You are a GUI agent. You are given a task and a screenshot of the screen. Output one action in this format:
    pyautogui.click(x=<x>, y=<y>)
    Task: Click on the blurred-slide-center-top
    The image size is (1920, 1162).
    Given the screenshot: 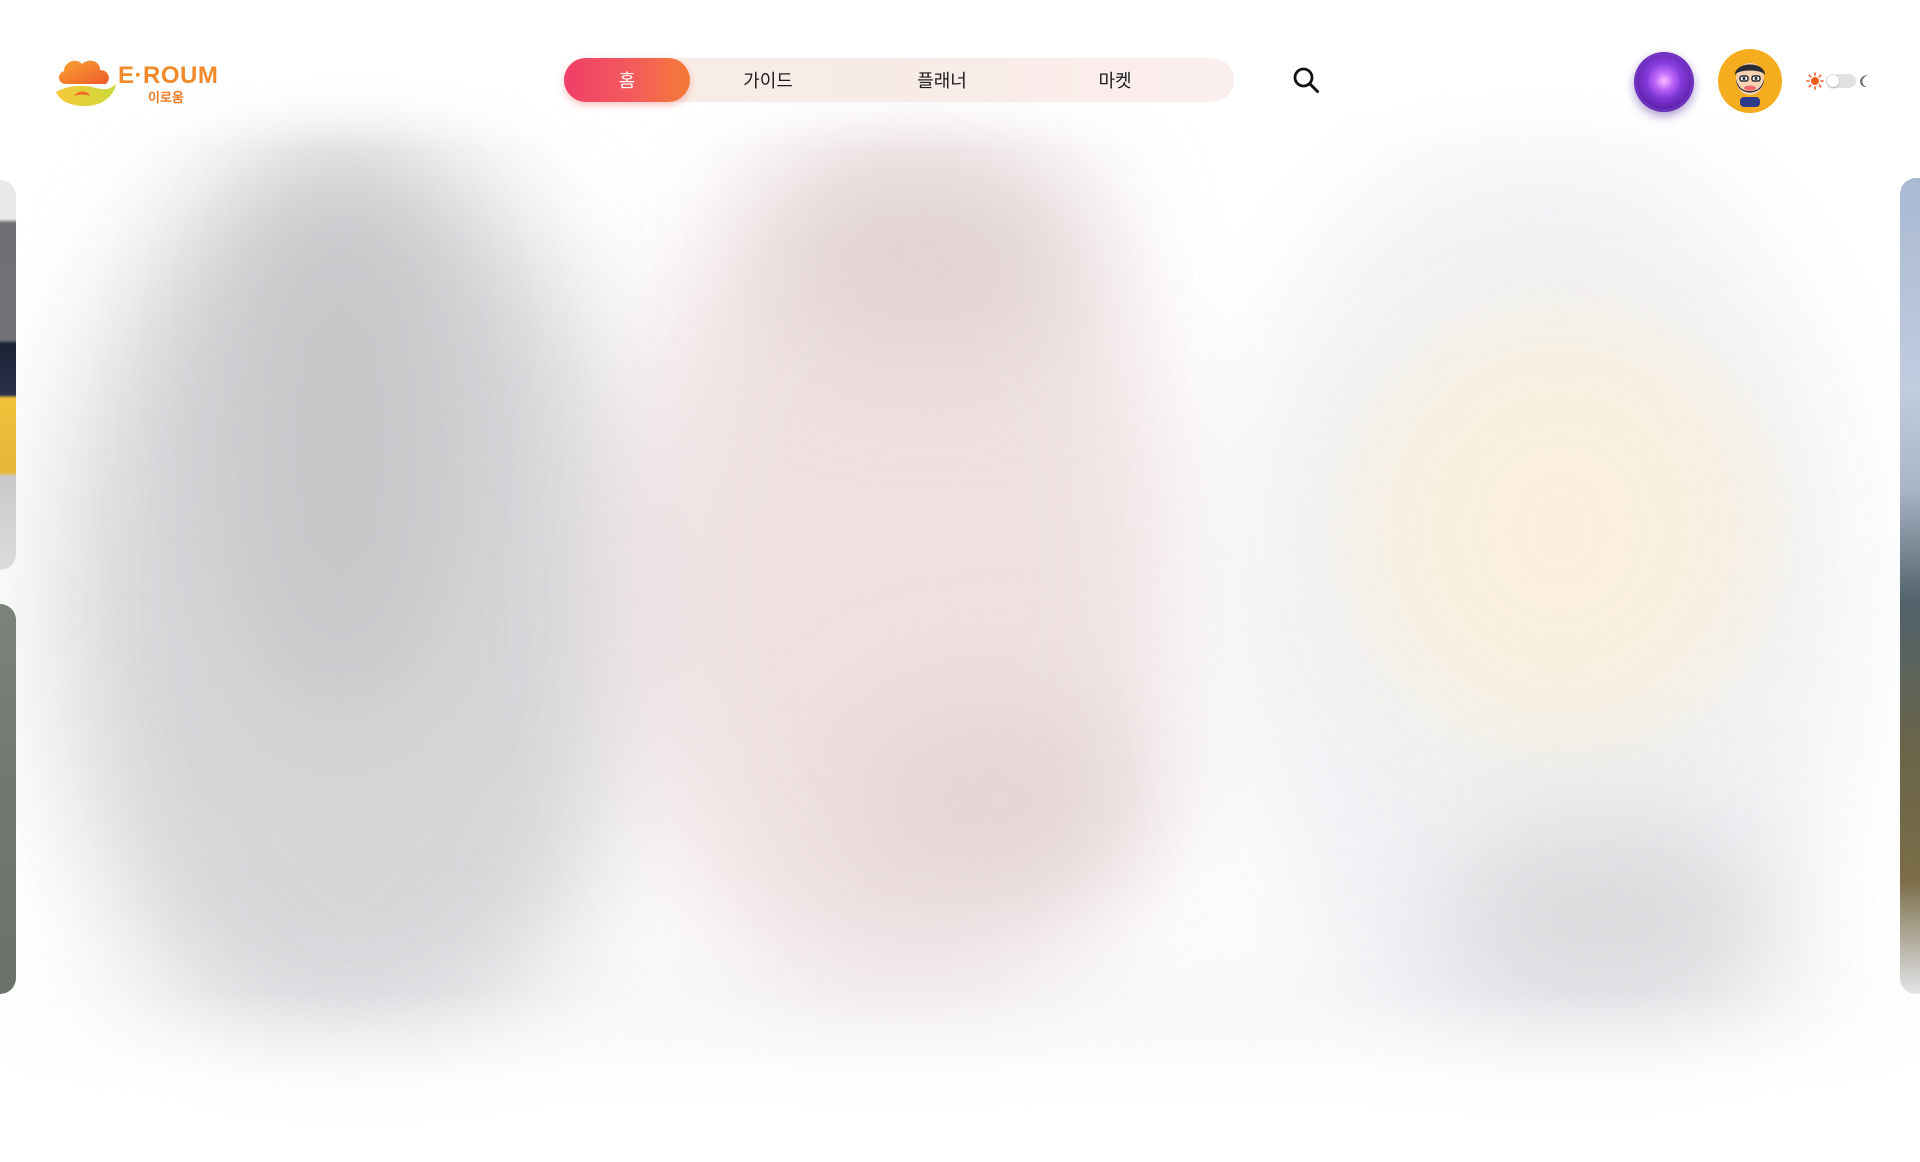 What is the action you would take?
    pyautogui.click(x=930, y=250)
    